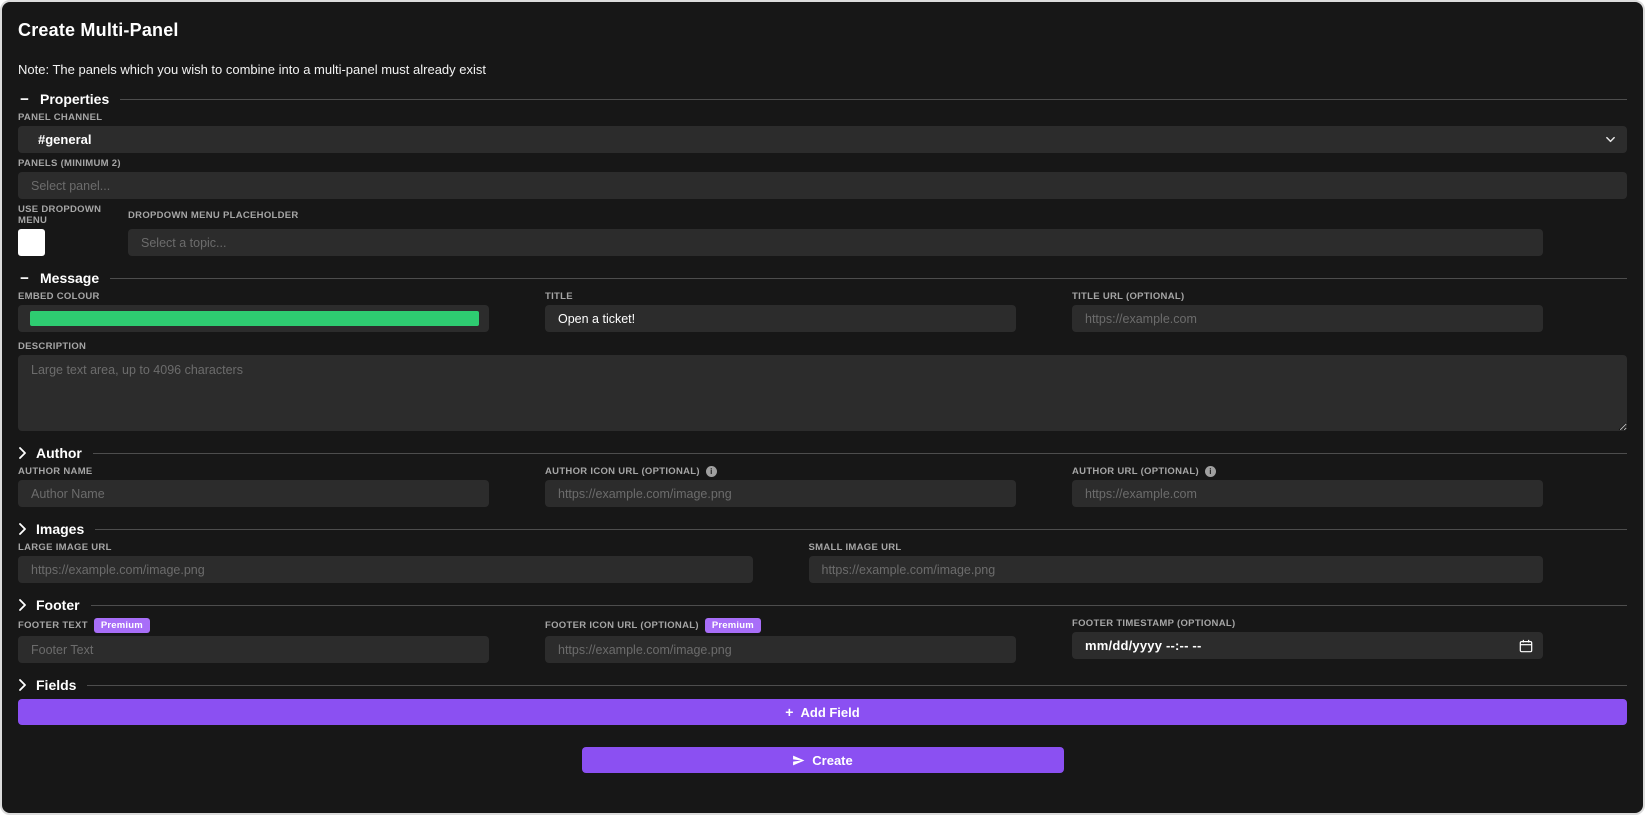  What do you see at coordinates (253, 650) in the screenshot?
I see `footer-text-input` at bounding box center [253, 650].